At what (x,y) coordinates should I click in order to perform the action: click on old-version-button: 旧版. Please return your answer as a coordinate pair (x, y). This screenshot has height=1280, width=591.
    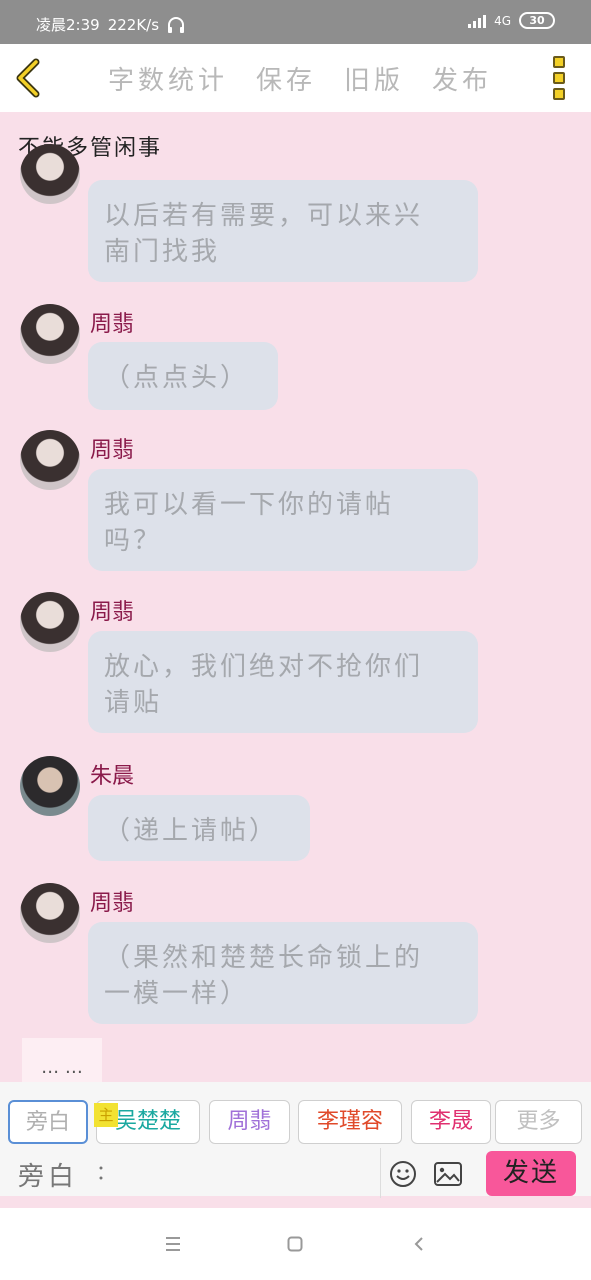
    Looking at the image, I should click on (374, 78).